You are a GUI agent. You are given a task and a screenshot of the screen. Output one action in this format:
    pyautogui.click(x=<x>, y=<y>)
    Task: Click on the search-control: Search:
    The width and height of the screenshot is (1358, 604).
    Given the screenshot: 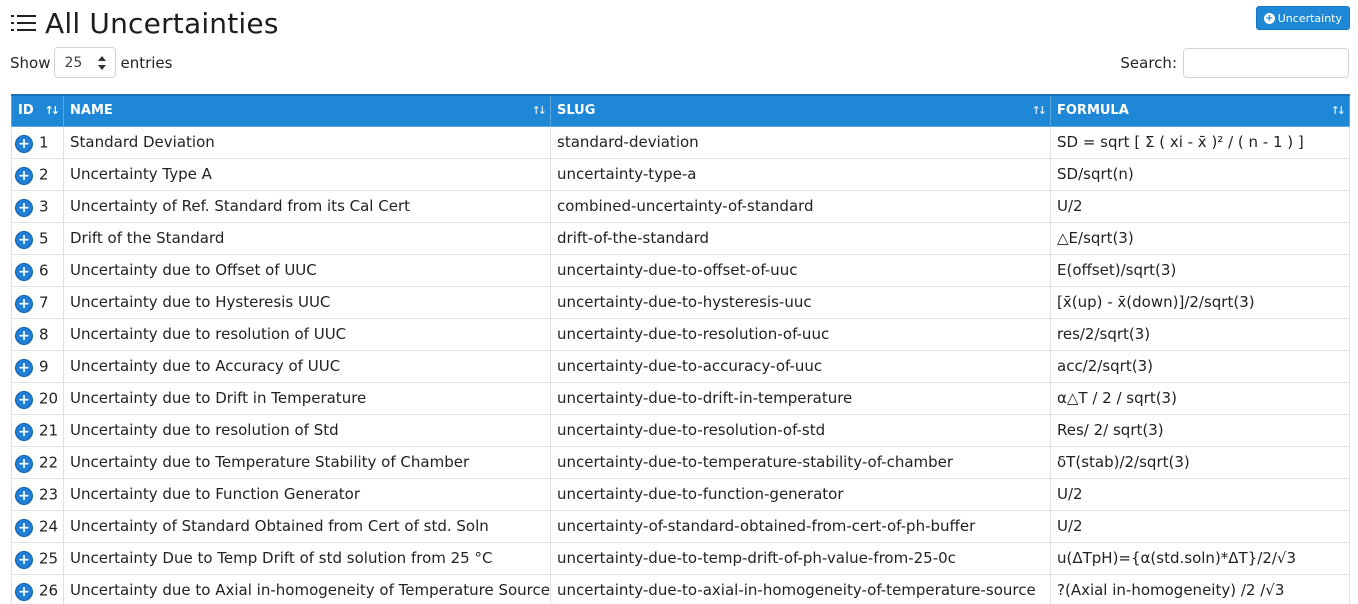 What is the action you would take?
    pyautogui.click(x=1234, y=63)
    